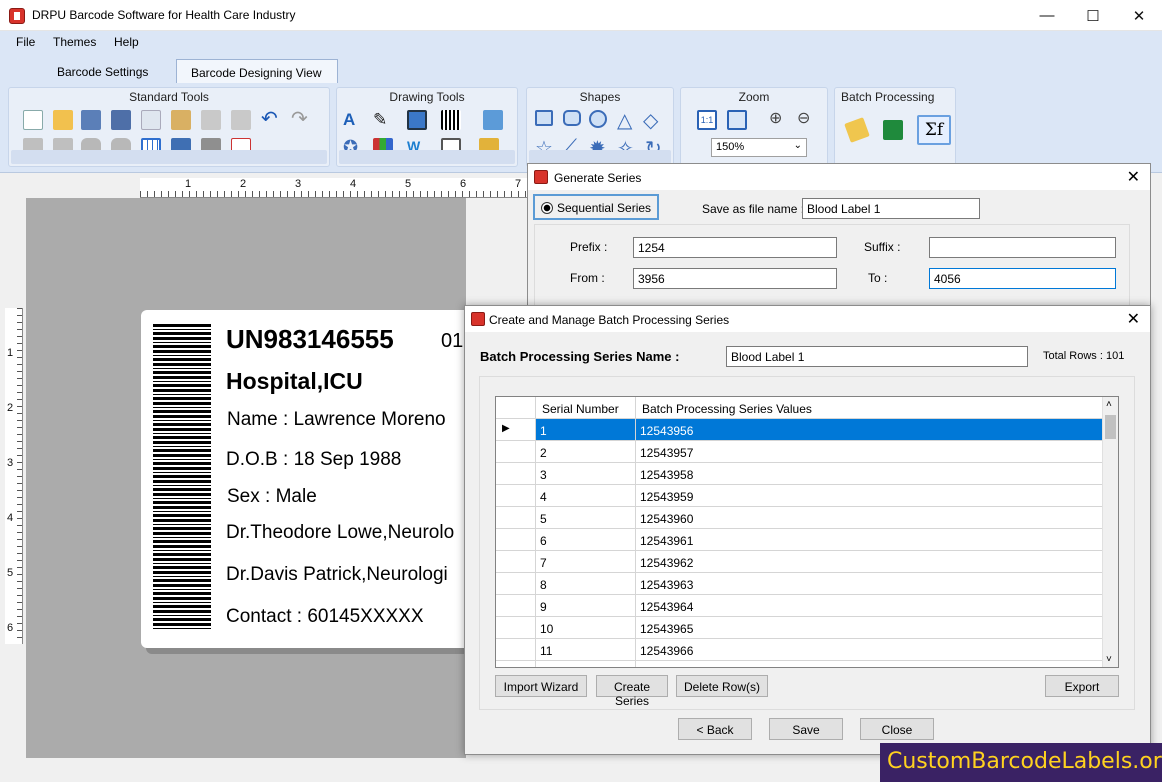 The width and height of the screenshot is (1162, 782). What do you see at coordinates (586, 452) in the screenshot?
I see `cell-serial: 2` at bounding box center [586, 452].